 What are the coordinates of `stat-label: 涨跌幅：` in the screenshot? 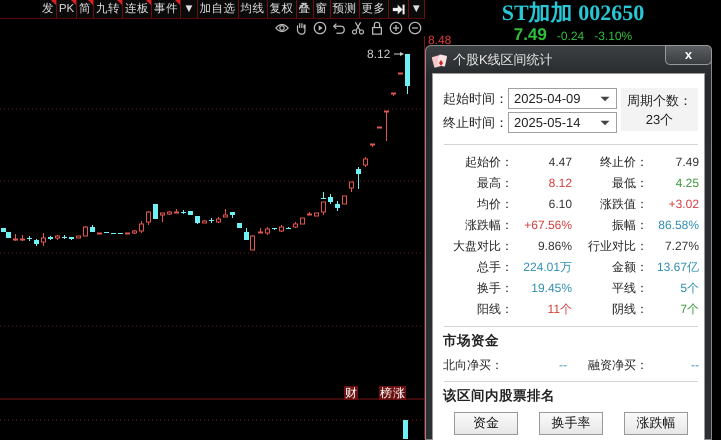 It's located at (488, 225).